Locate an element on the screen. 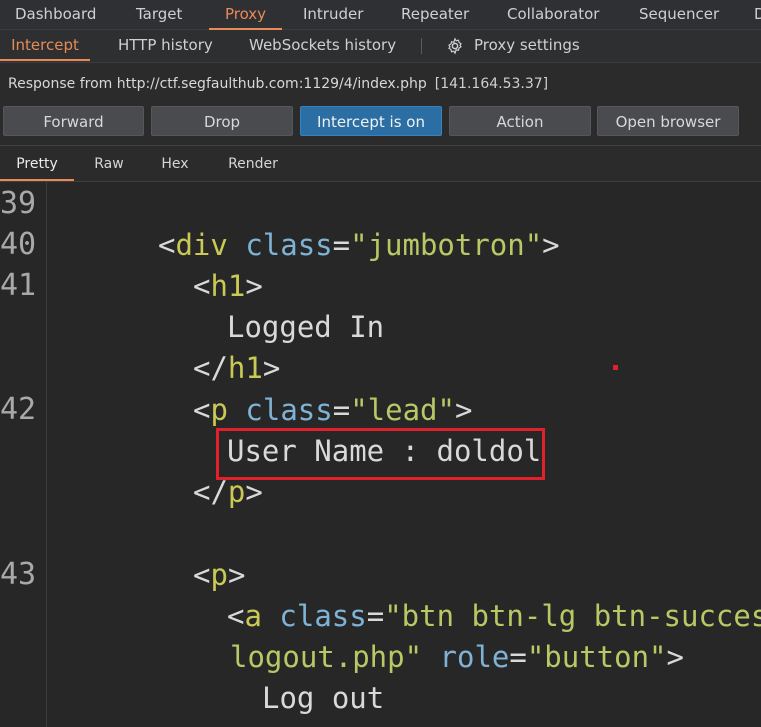 This screenshot has height=727, width=761. tab-truncated: D is located at coordinates (757, 15).